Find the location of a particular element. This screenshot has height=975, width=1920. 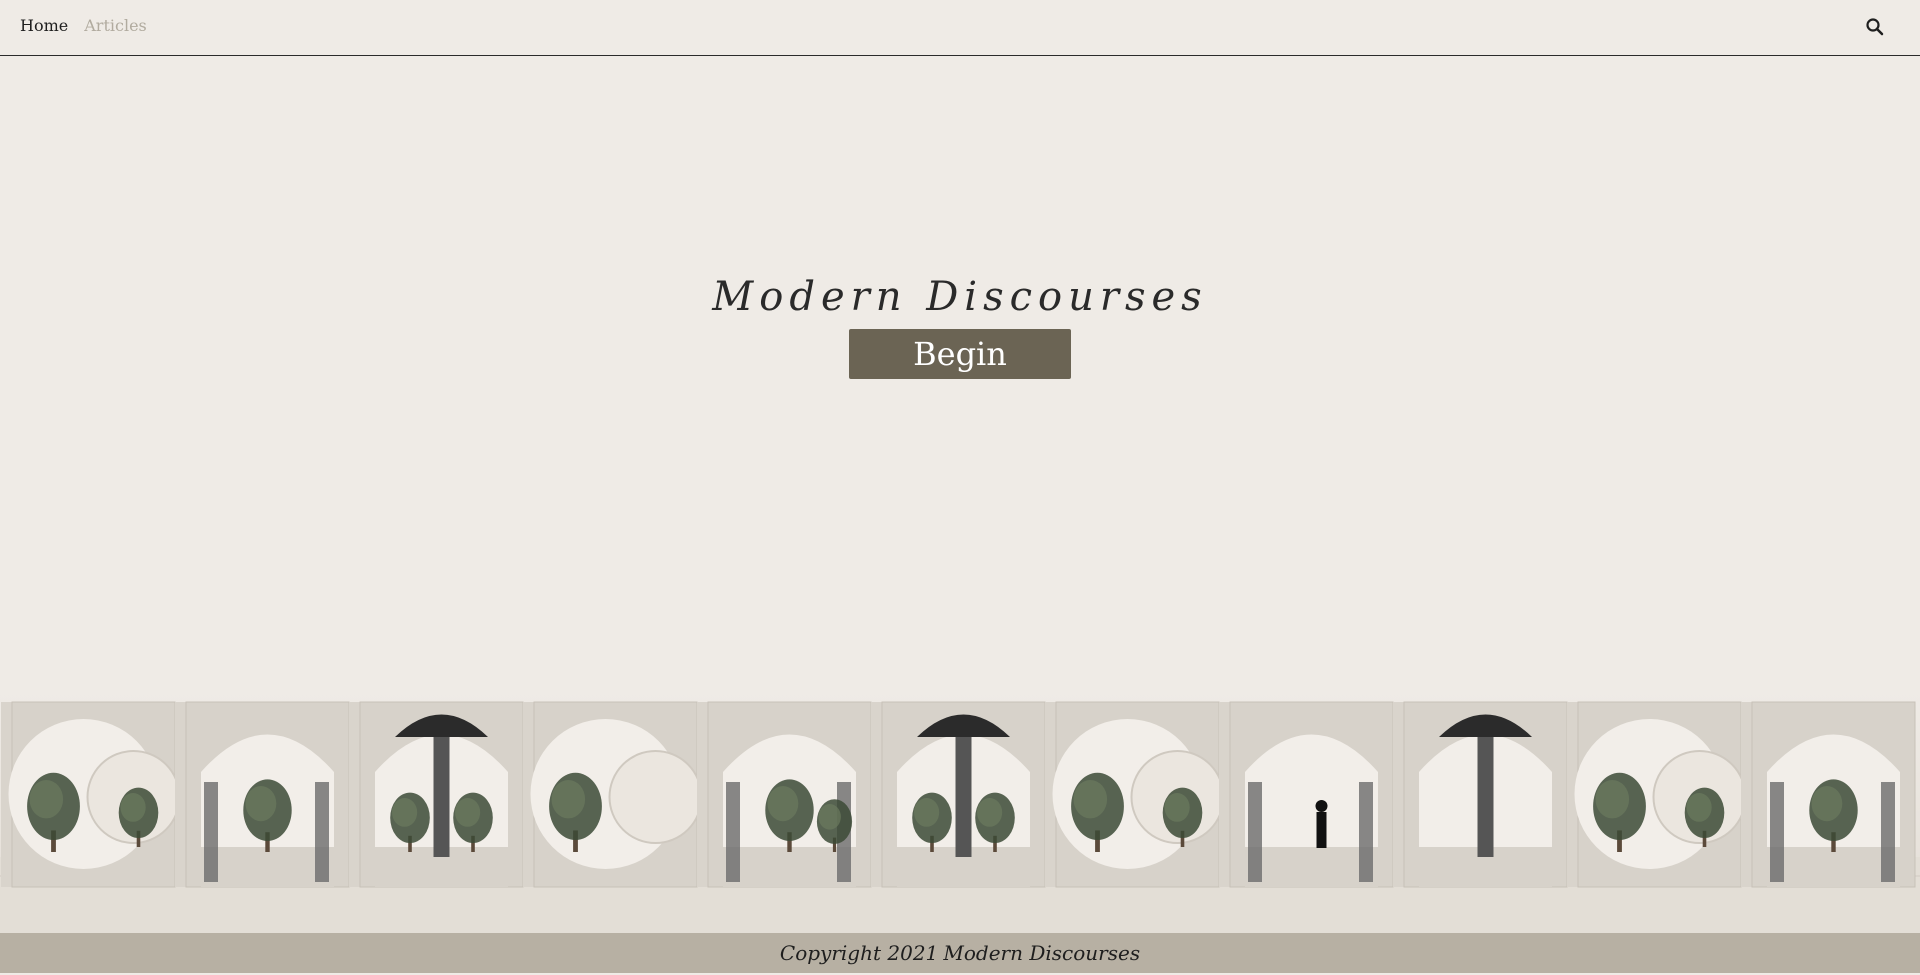

search-button is located at coordinates (1875, 27).